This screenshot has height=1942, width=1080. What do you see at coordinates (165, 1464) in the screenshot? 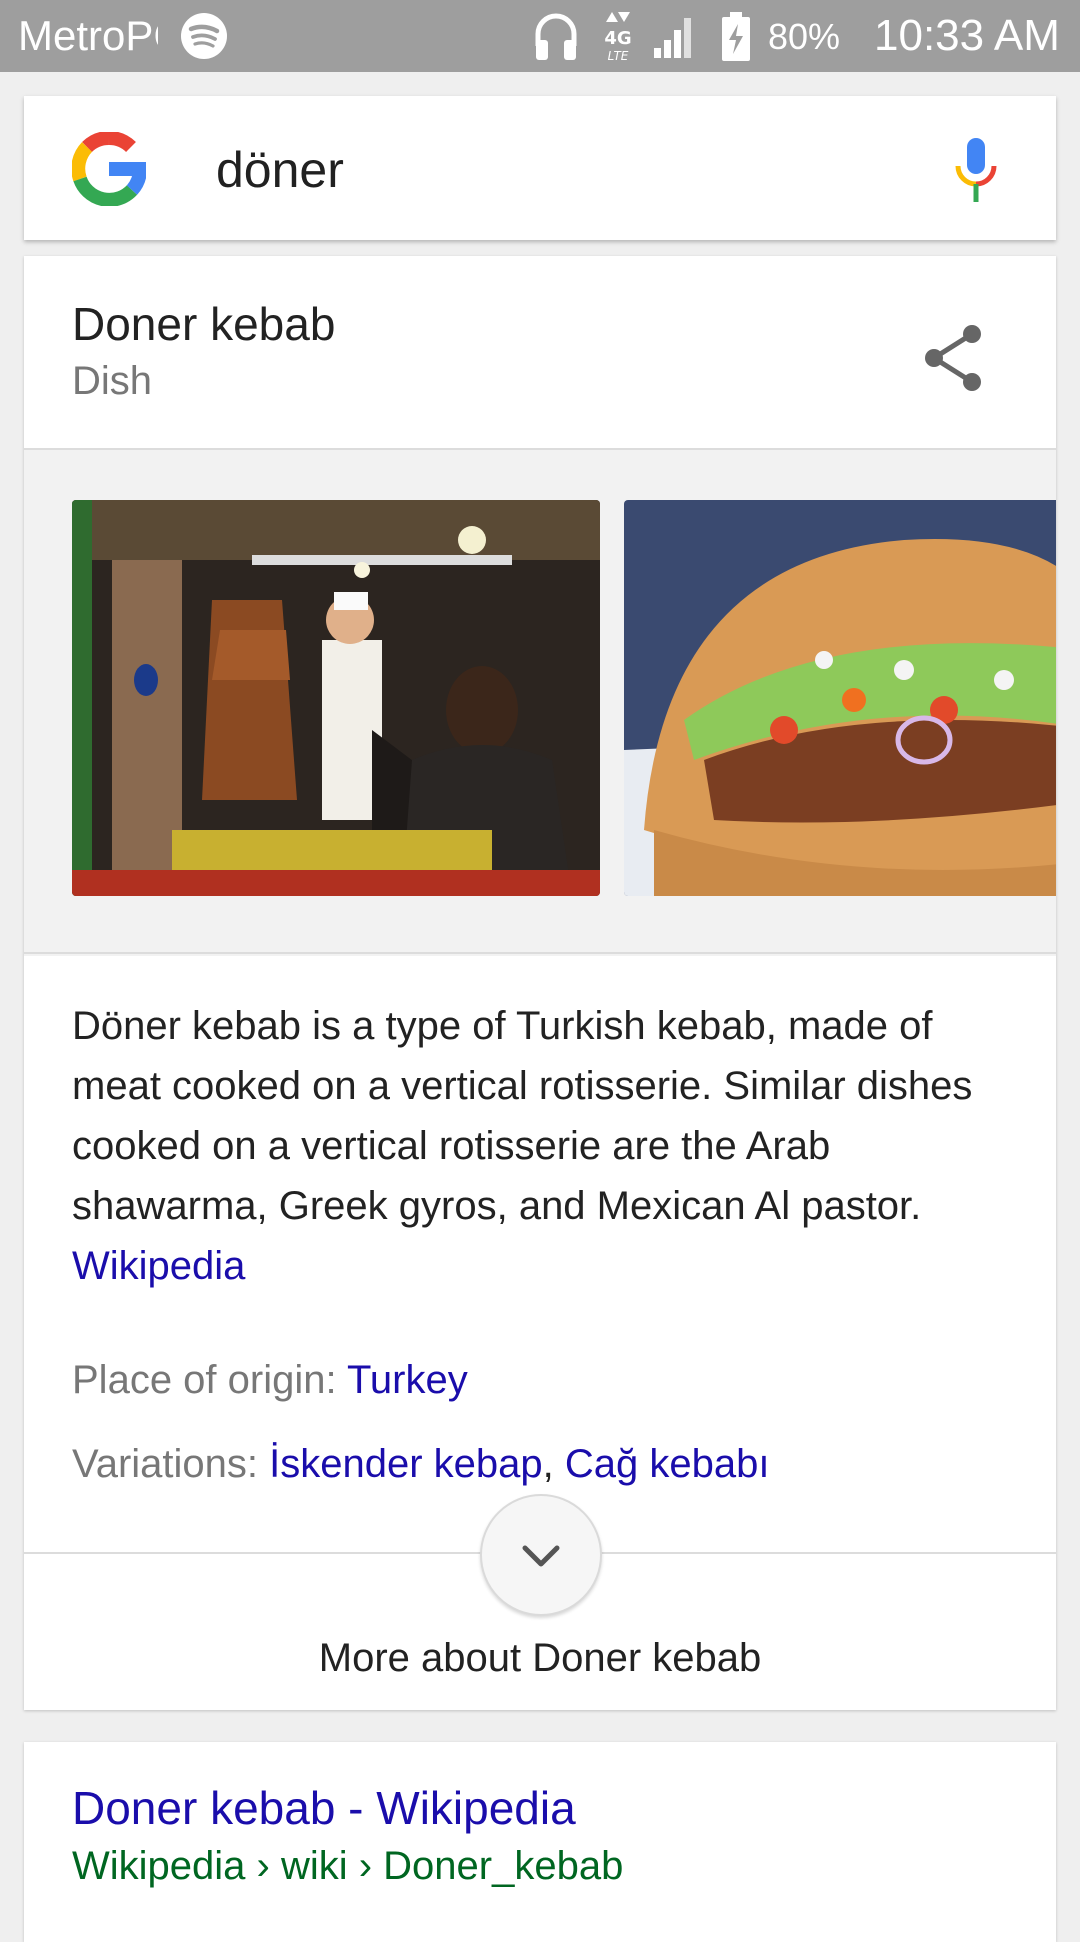
I see `fact-label: Variations:` at bounding box center [165, 1464].